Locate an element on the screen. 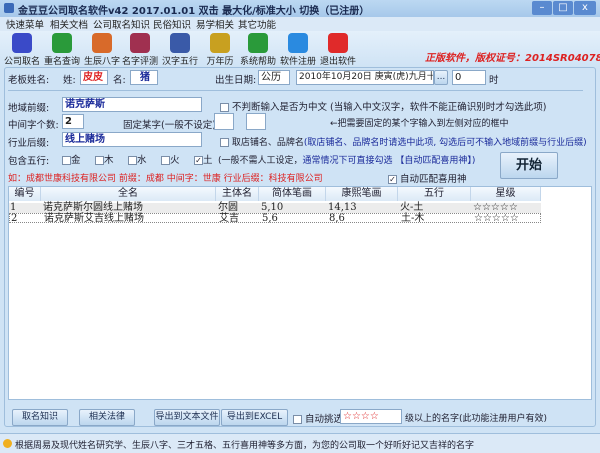 The width and height of the screenshot is (600, 453). toolbar-button-5: 万年历 is located at coordinates (220, 49).